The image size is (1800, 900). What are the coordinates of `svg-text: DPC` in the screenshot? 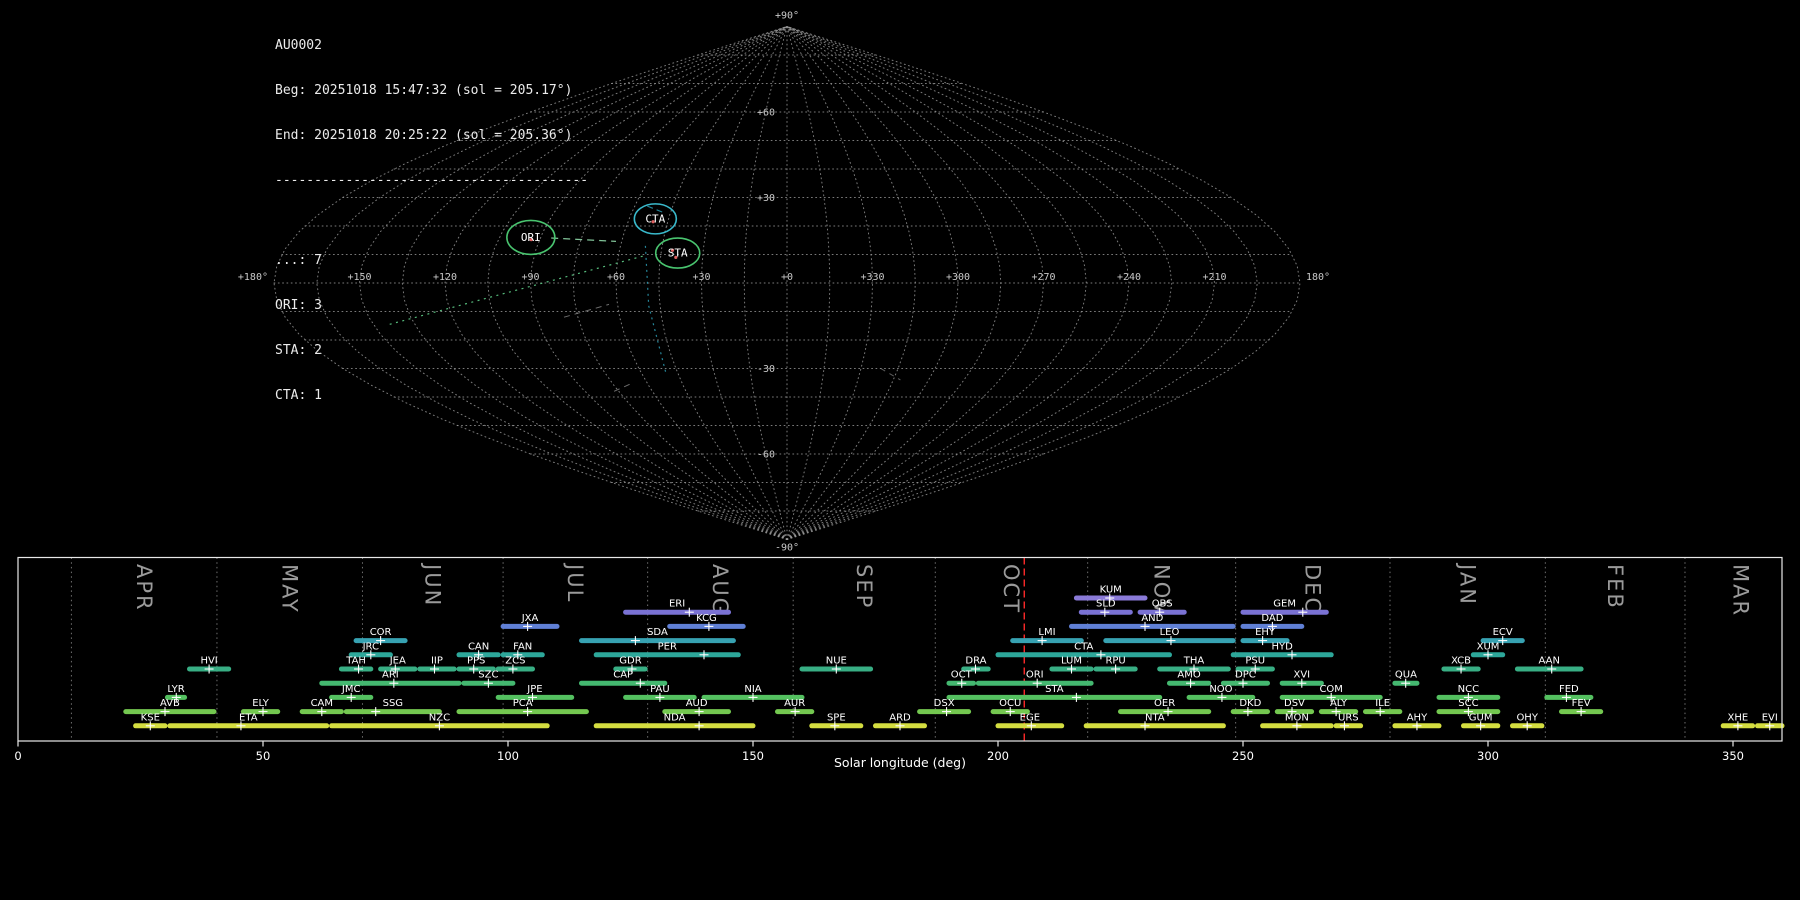 It's located at (1245, 675).